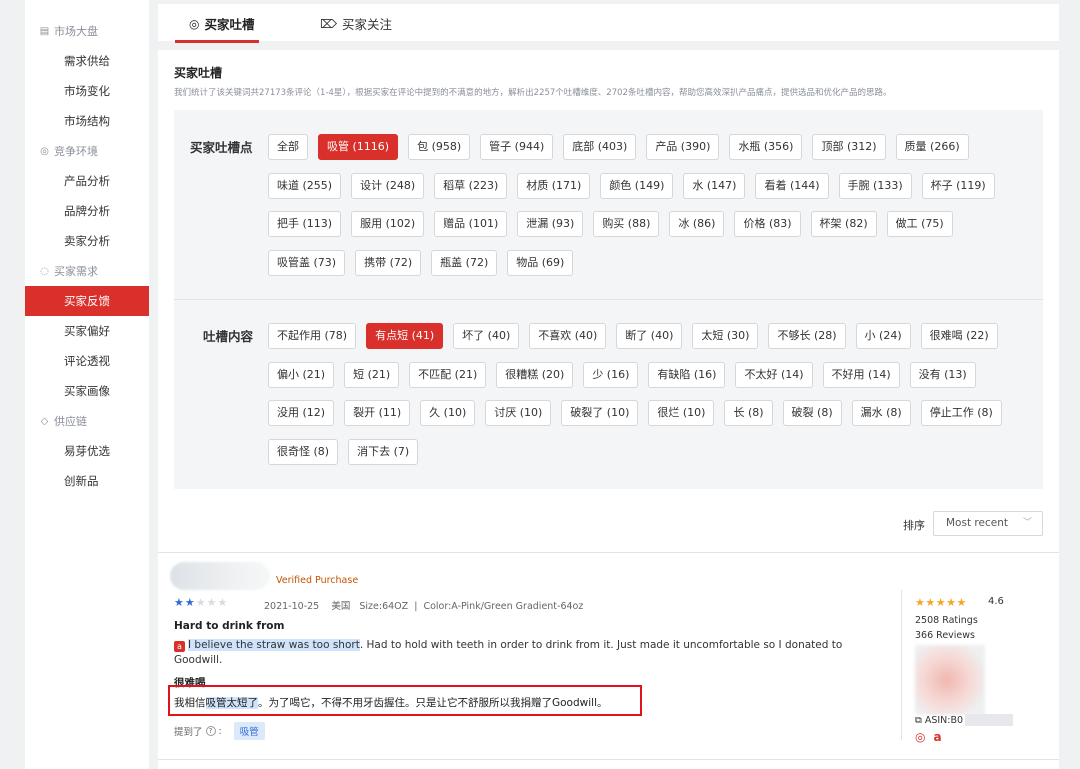  What do you see at coordinates (517, 147) in the screenshot?
I see `filter-tag: 管子 (944)` at bounding box center [517, 147].